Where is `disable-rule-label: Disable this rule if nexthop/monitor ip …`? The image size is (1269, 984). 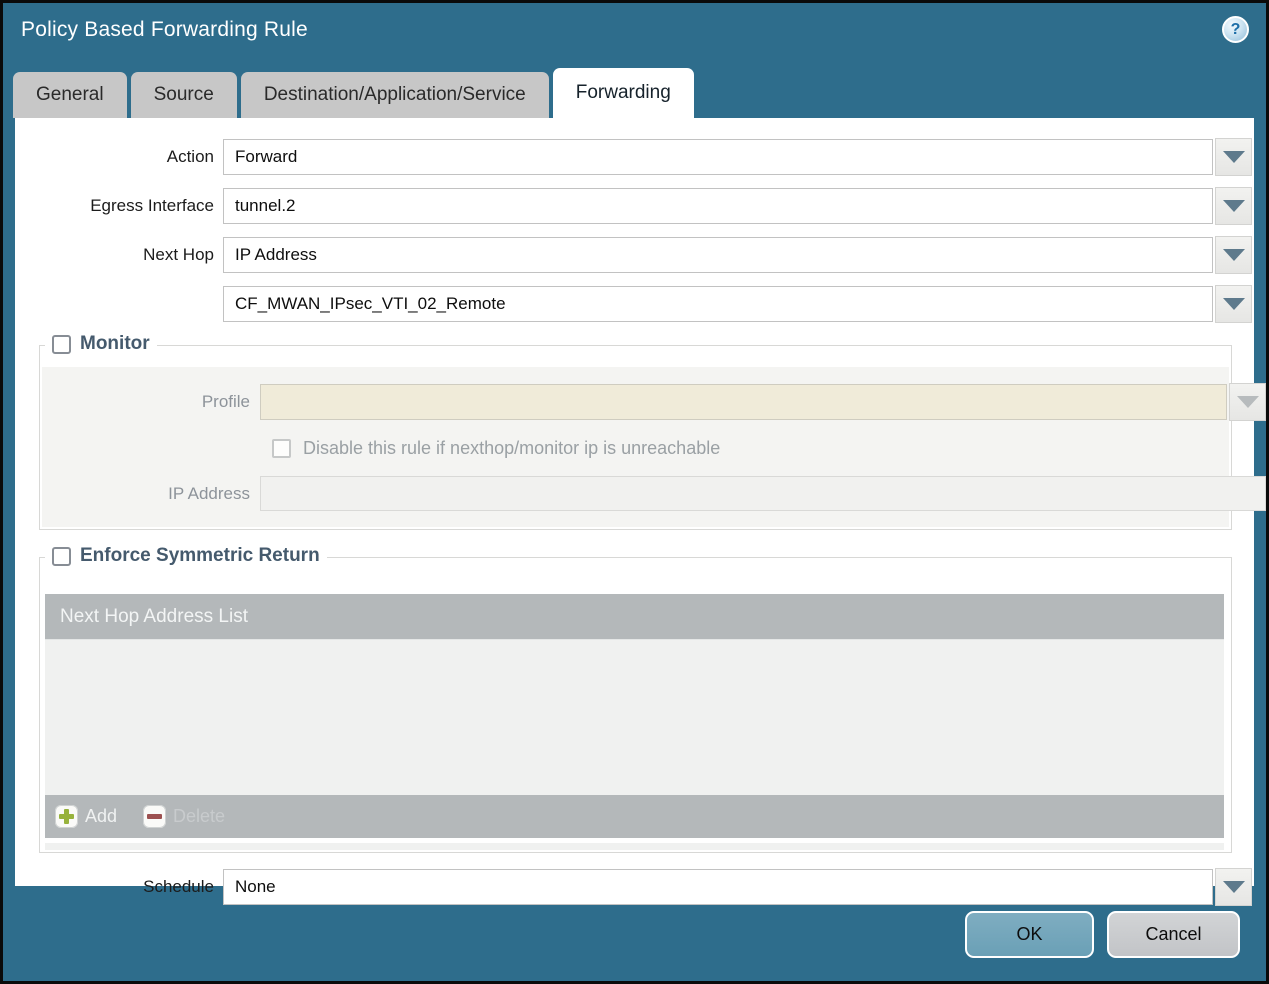 disable-rule-label: Disable this rule if nexthop/monitor ip … is located at coordinates (512, 448).